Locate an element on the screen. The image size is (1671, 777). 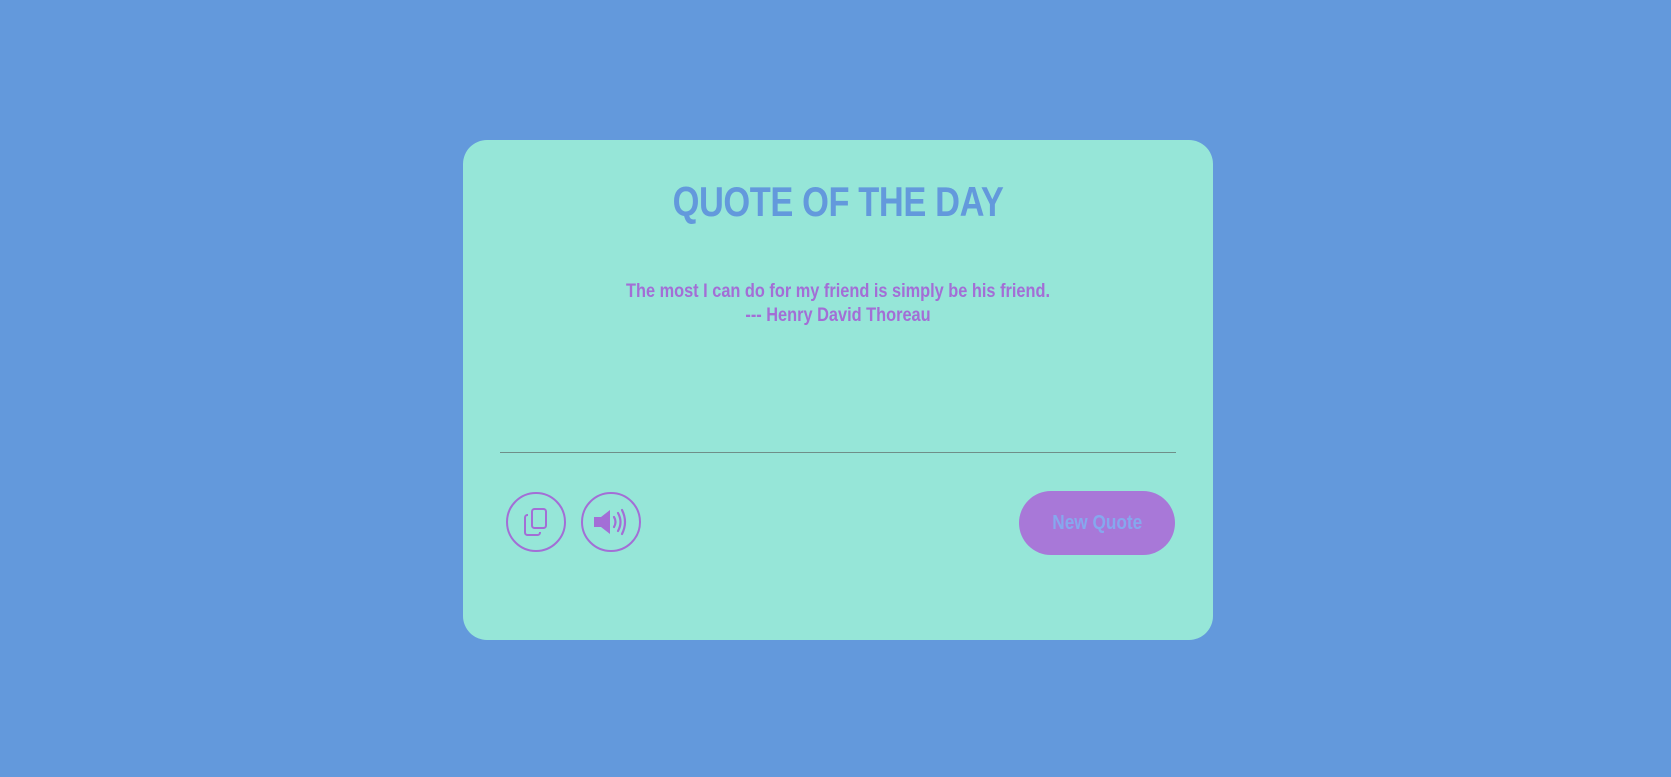
new-quote-label: New Quote is located at coordinates (1097, 522).